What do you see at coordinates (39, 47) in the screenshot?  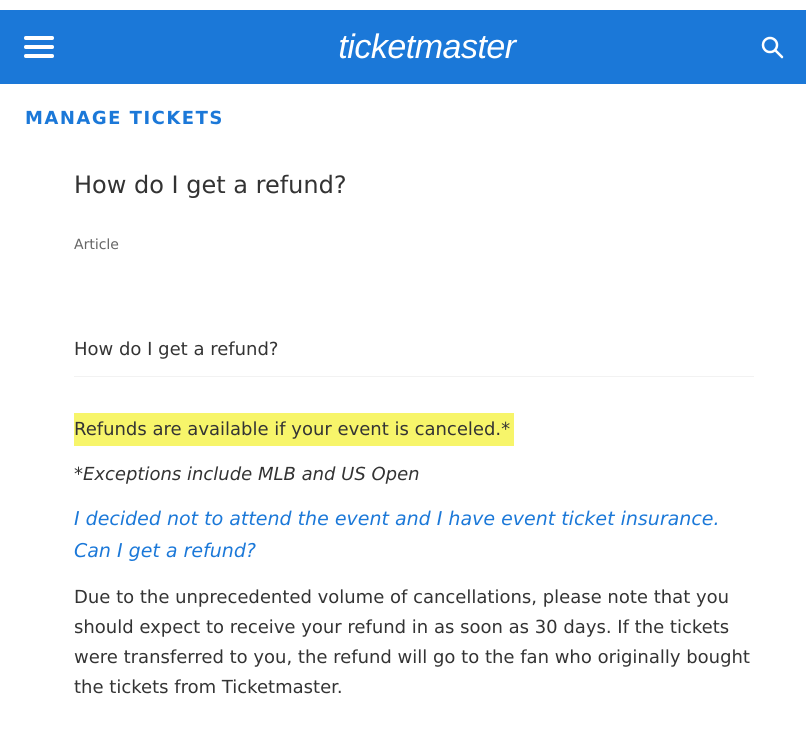 I see `menu-icon` at bounding box center [39, 47].